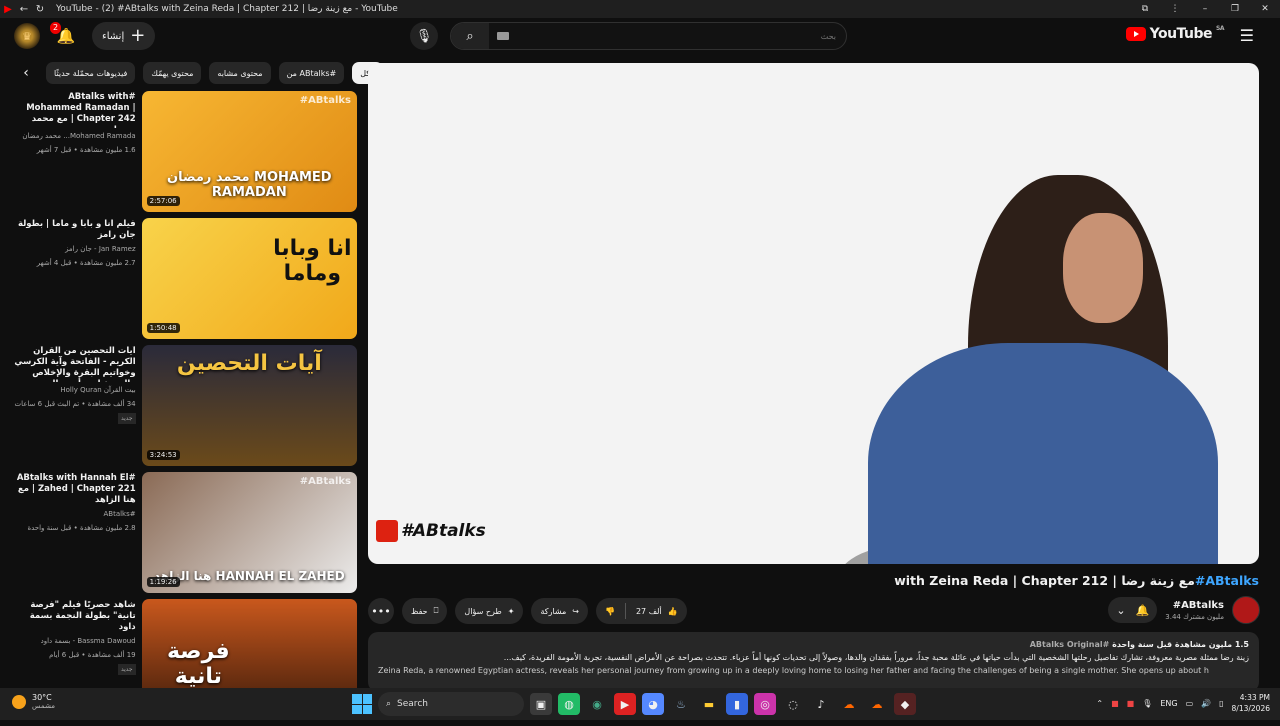  Describe the element at coordinates (677, 36) in the screenshot. I see `search-input` at that location.